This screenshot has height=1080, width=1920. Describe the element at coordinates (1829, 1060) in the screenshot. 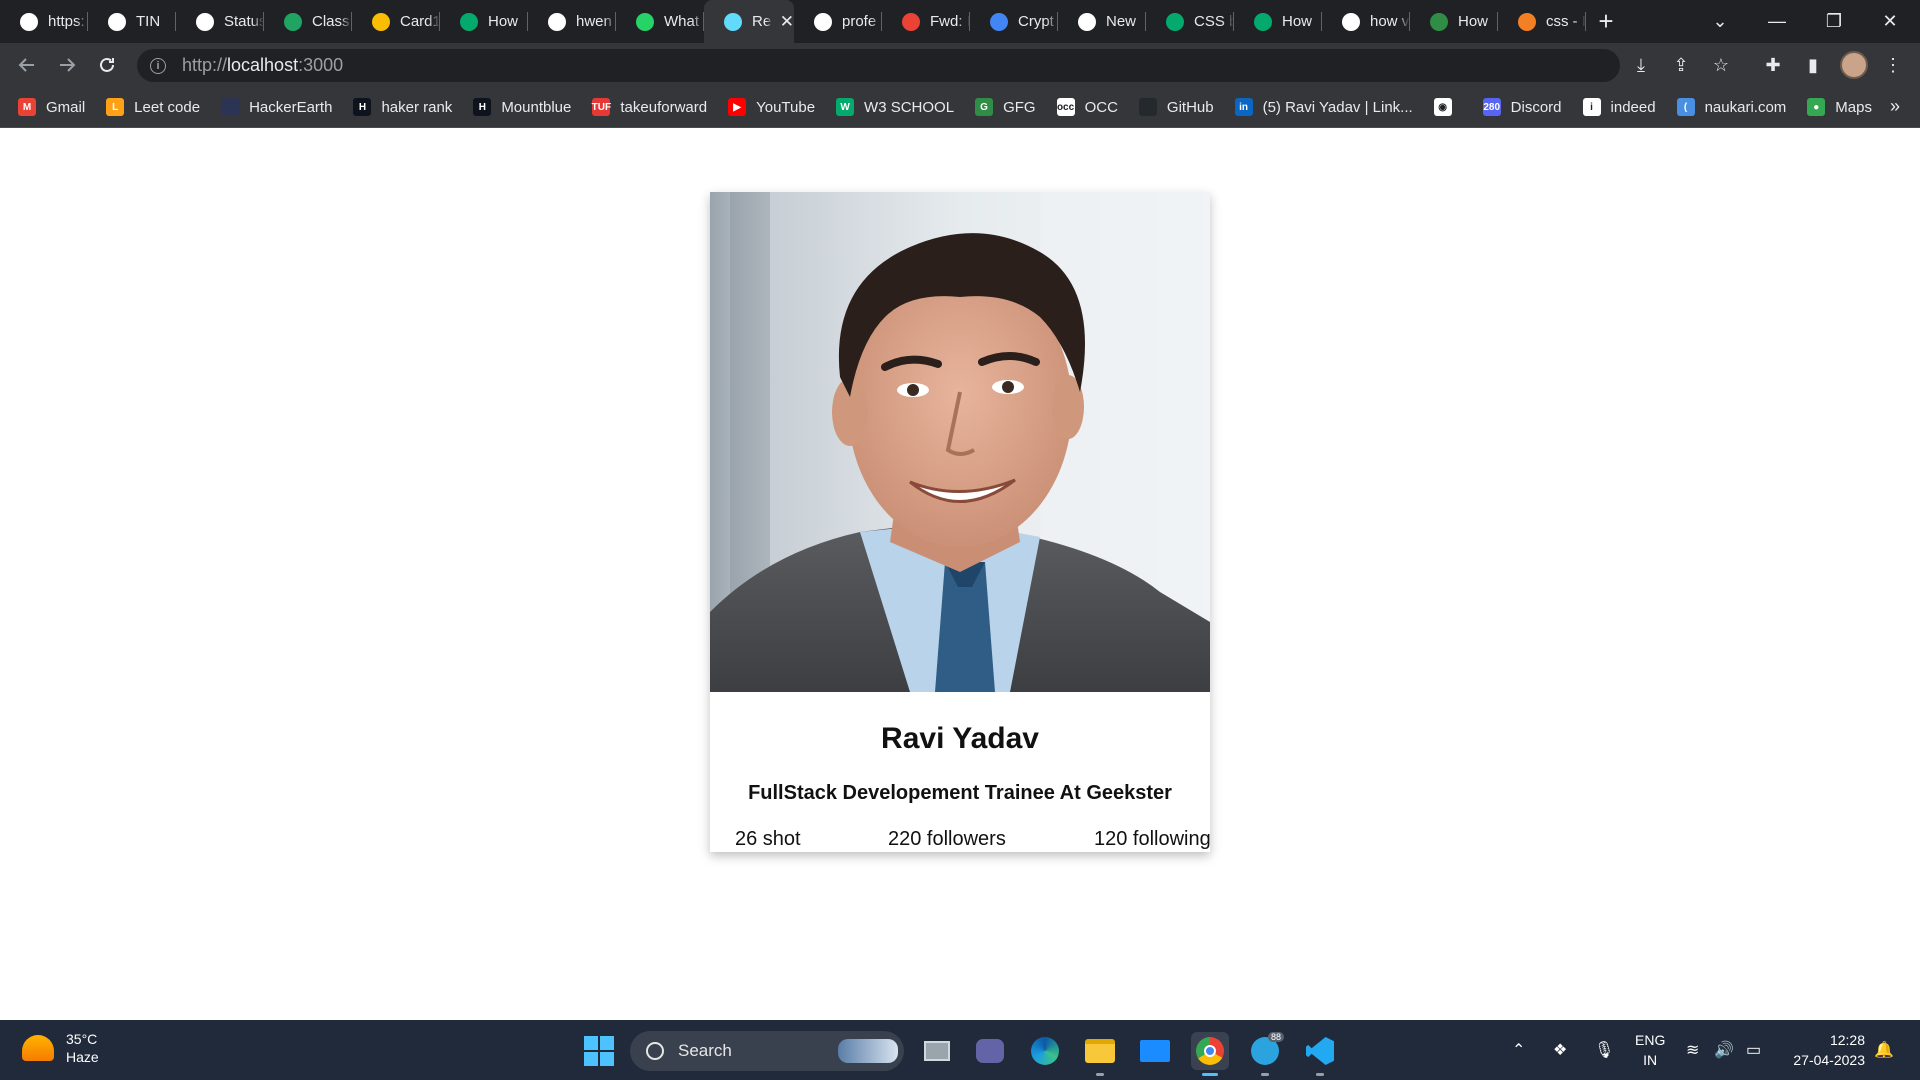

I see `clock-date: 27-04-2023` at that location.